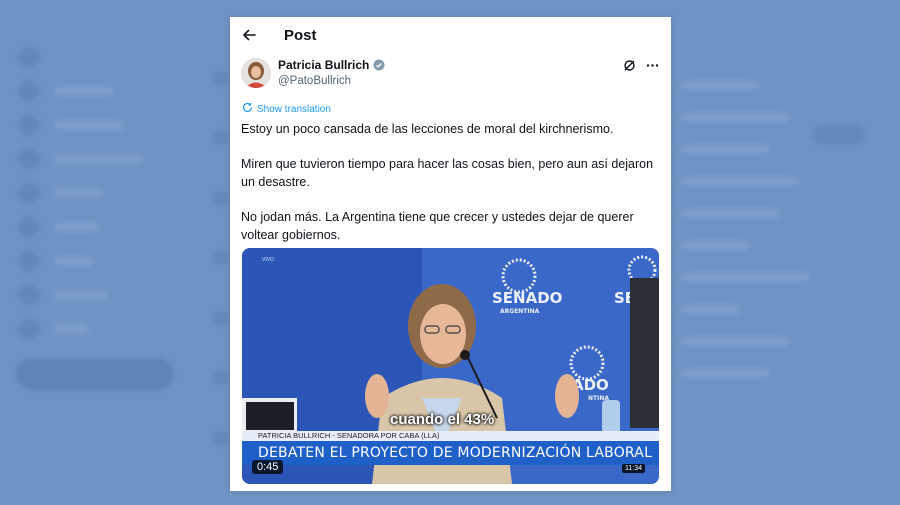 The width and height of the screenshot is (900, 505). Describe the element at coordinates (249, 35) in the screenshot. I see `back-arrow-icon` at that location.